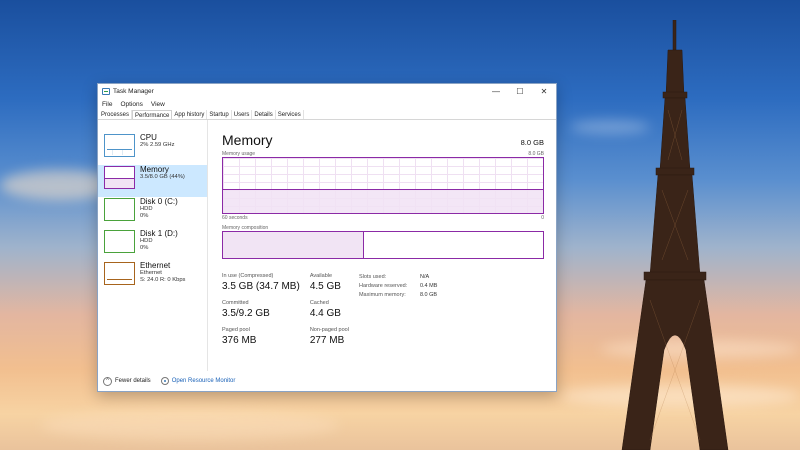 The image size is (800, 450). Describe the element at coordinates (372, 277) in the screenshot. I see `detail-key: Slots used:` at that location.